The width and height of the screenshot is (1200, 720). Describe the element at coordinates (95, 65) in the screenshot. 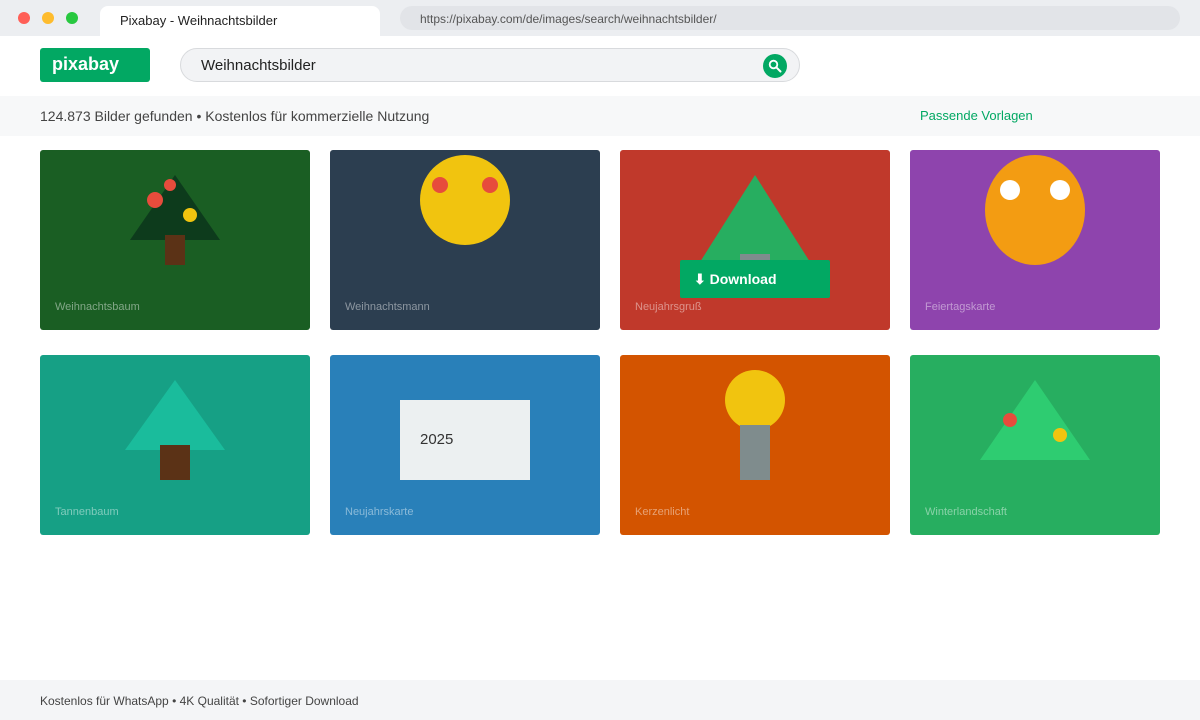

I see `pixabay-logo: pixabay` at that location.